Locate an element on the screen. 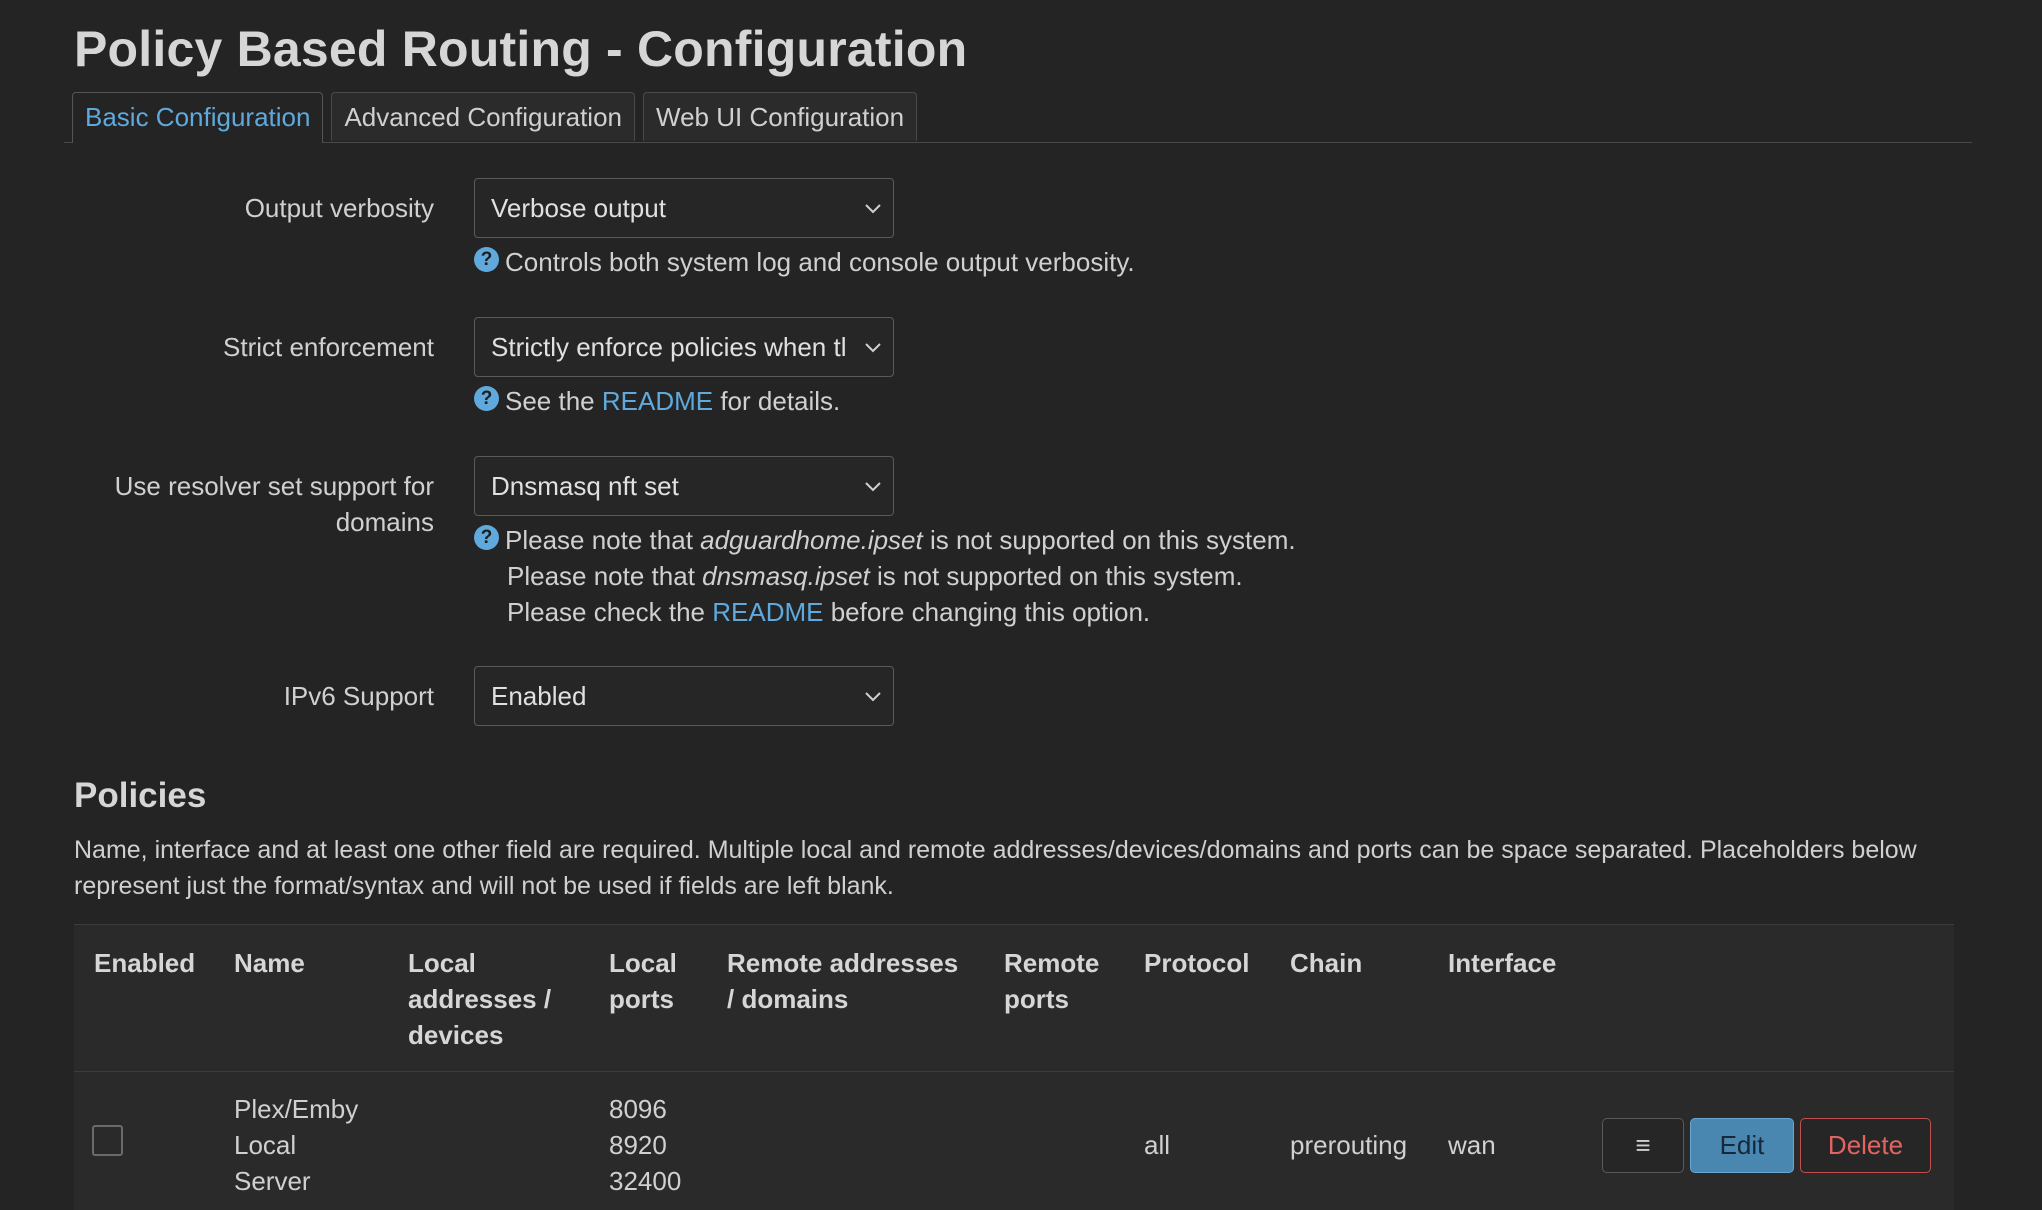 The height and width of the screenshot is (1210, 2042). verbosity-label: Output verbosity is located at coordinates (339, 208).